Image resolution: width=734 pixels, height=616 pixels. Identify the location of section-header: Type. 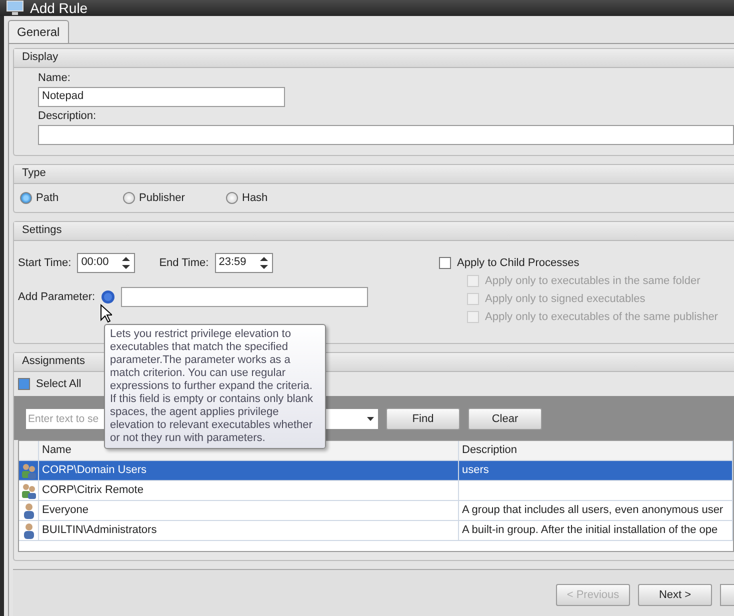
(374, 174).